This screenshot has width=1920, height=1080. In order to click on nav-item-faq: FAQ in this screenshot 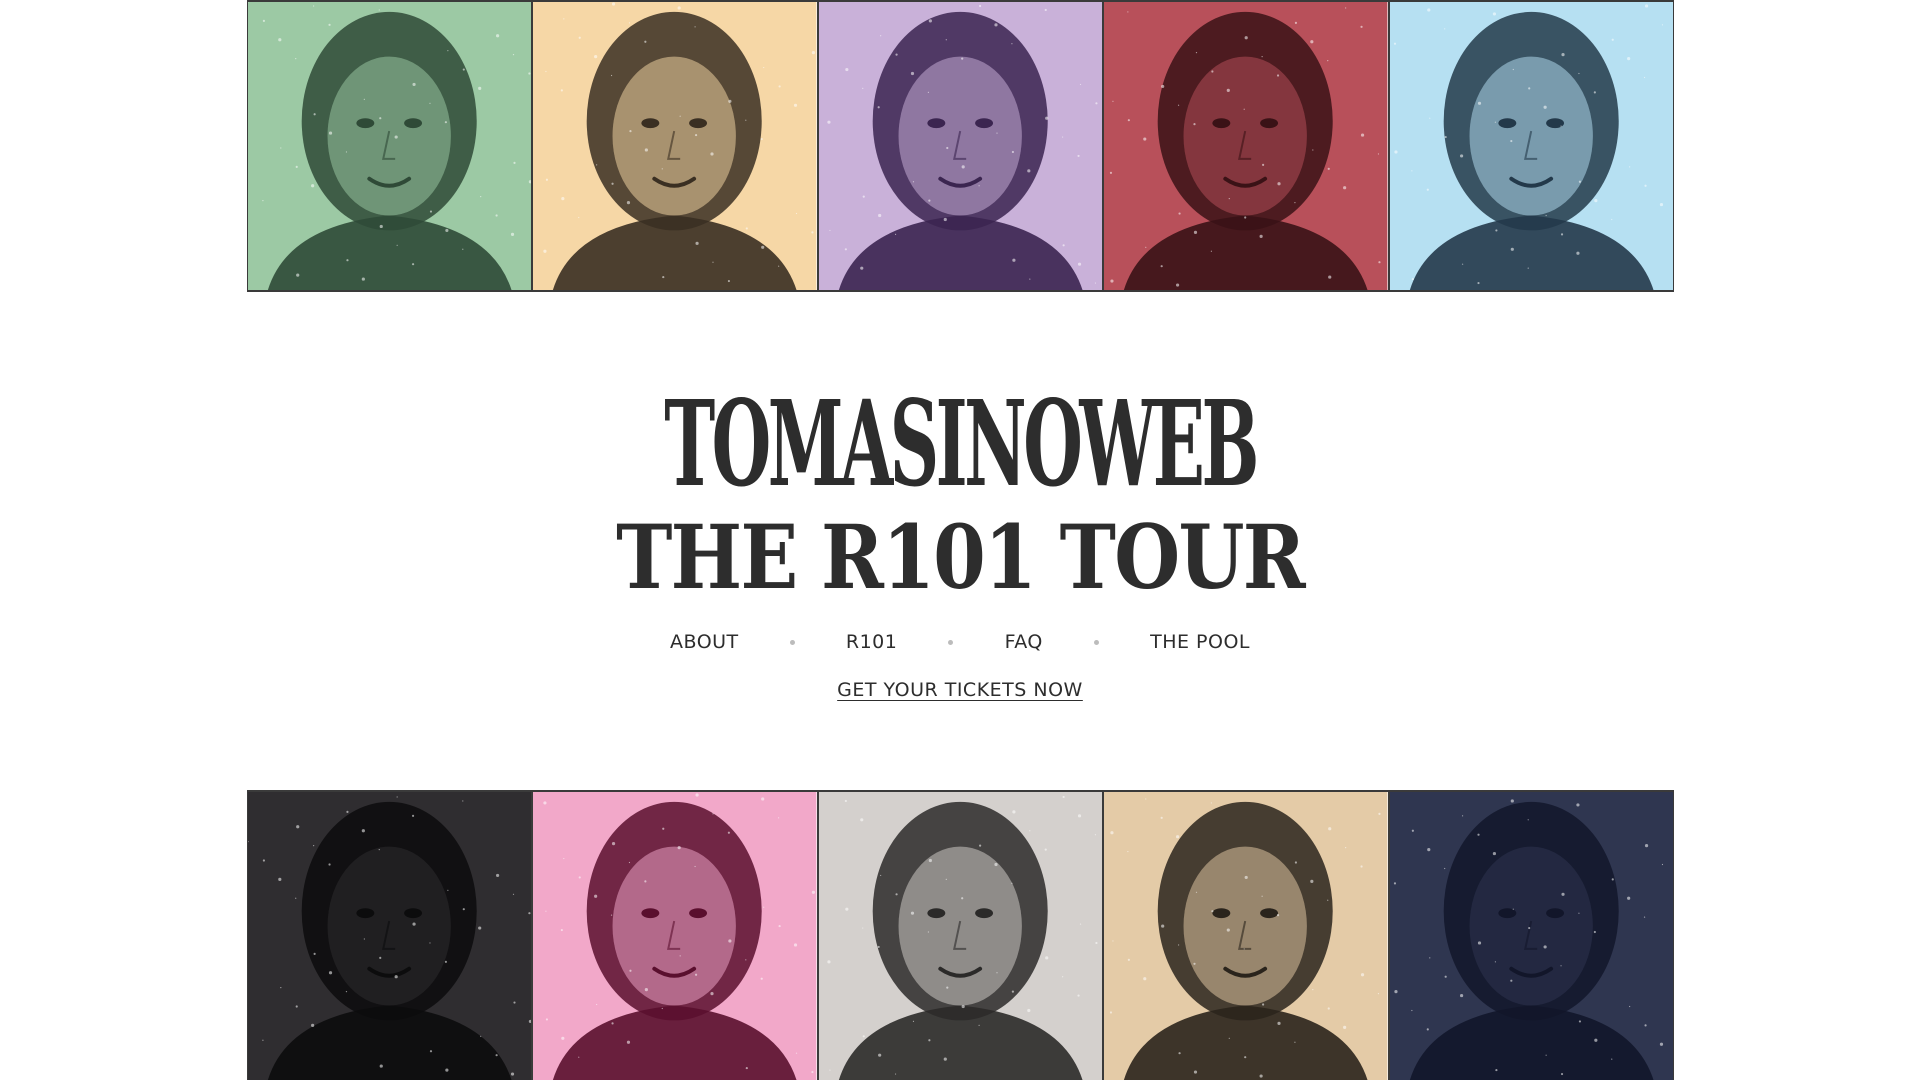, I will do `click(1024, 642)`.